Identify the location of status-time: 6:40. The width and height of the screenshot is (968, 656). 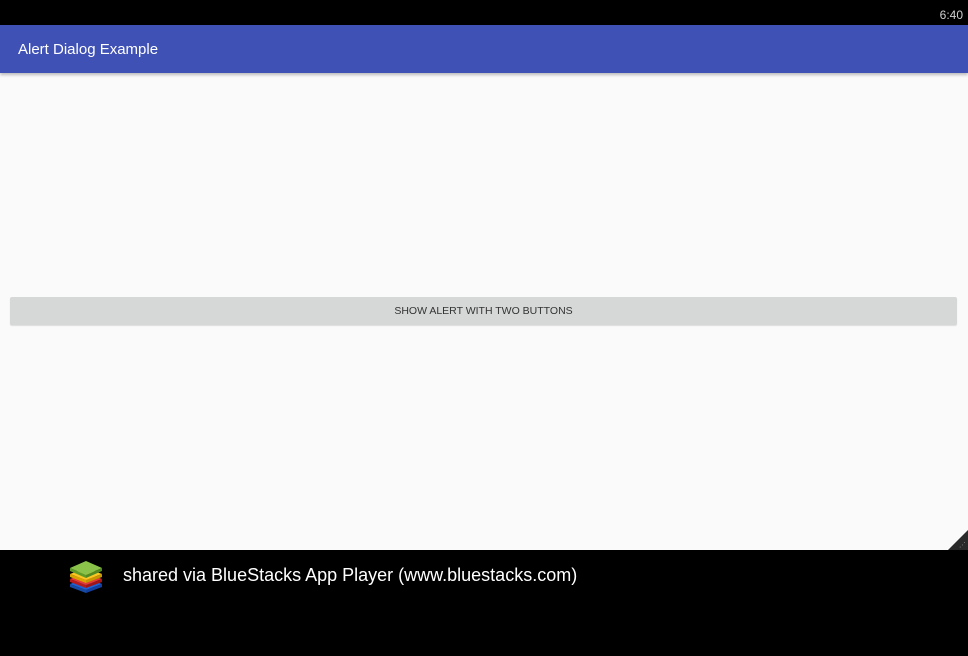
(951, 15).